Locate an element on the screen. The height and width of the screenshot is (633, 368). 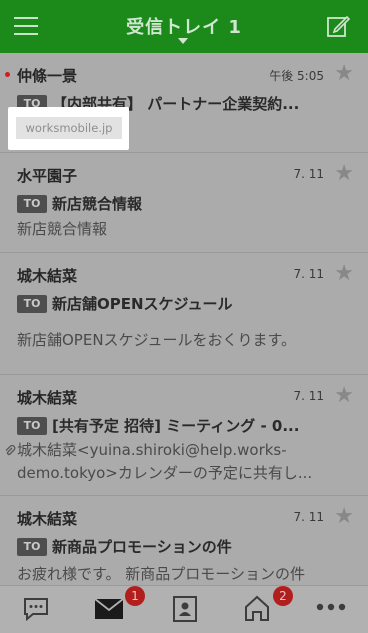
mail-subject: 新店舗OPENスケジュール is located at coordinates (142, 304).